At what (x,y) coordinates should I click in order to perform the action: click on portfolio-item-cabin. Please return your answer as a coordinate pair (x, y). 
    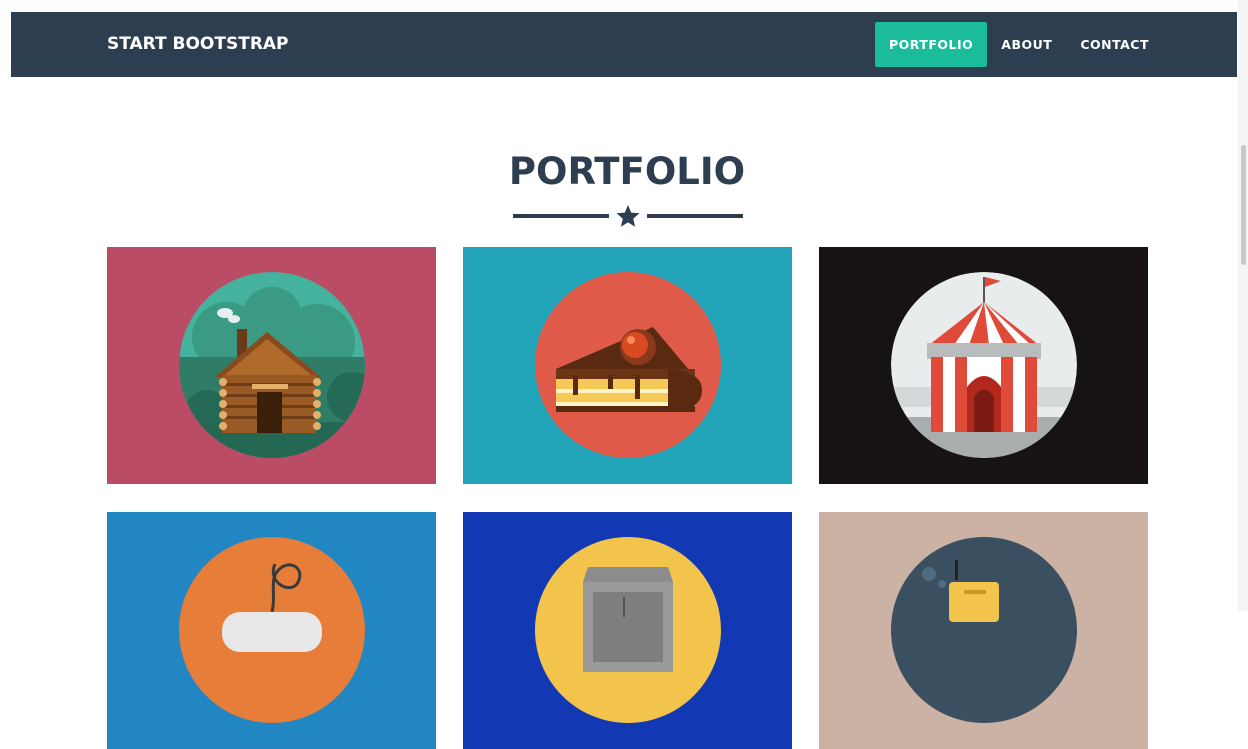
    Looking at the image, I should click on (271, 365).